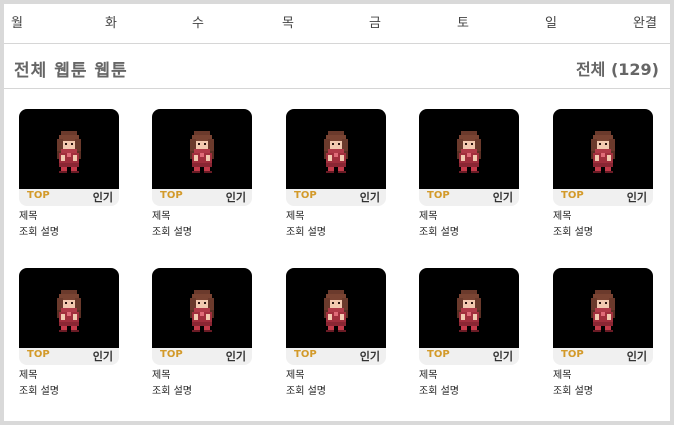 This screenshot has height=425, width=674. What do you see at coordinates (645, 24) in the screenshot?
I see `tab-completed: 완결` at bounding box center [645, 24].